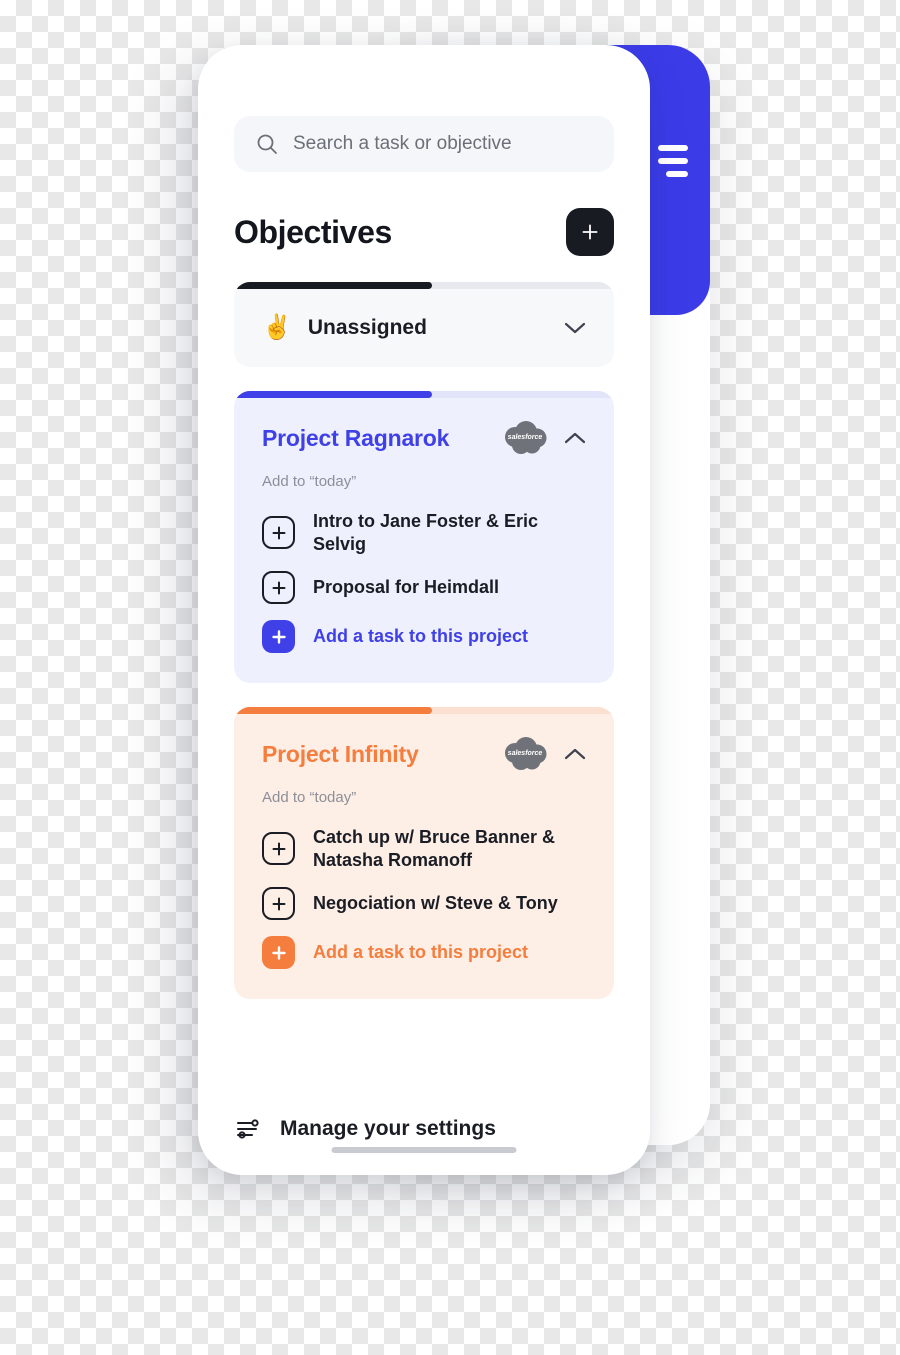 This screenshot has width=900, height=1355. Describe the element at coordinates (340, 753) in the screenshot. I see `objective-name: Project Infinity` at that location.